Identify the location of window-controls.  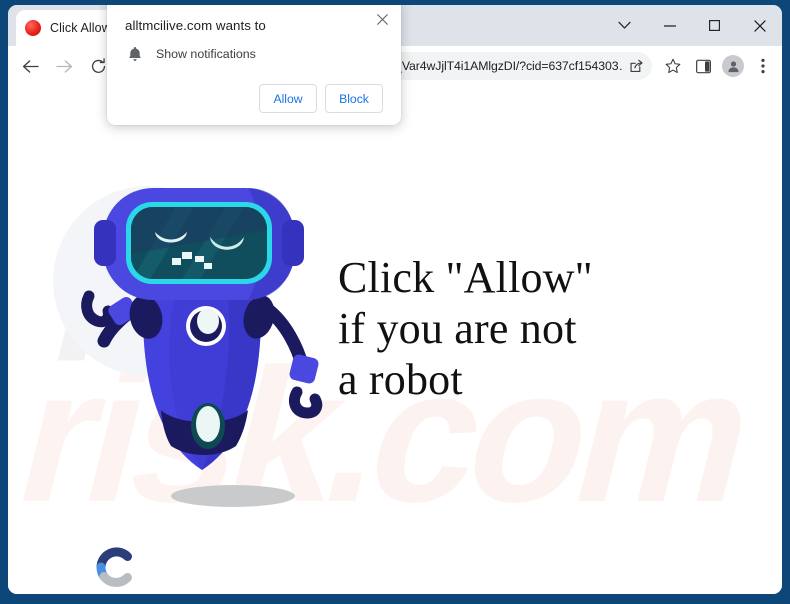
(692, 25).